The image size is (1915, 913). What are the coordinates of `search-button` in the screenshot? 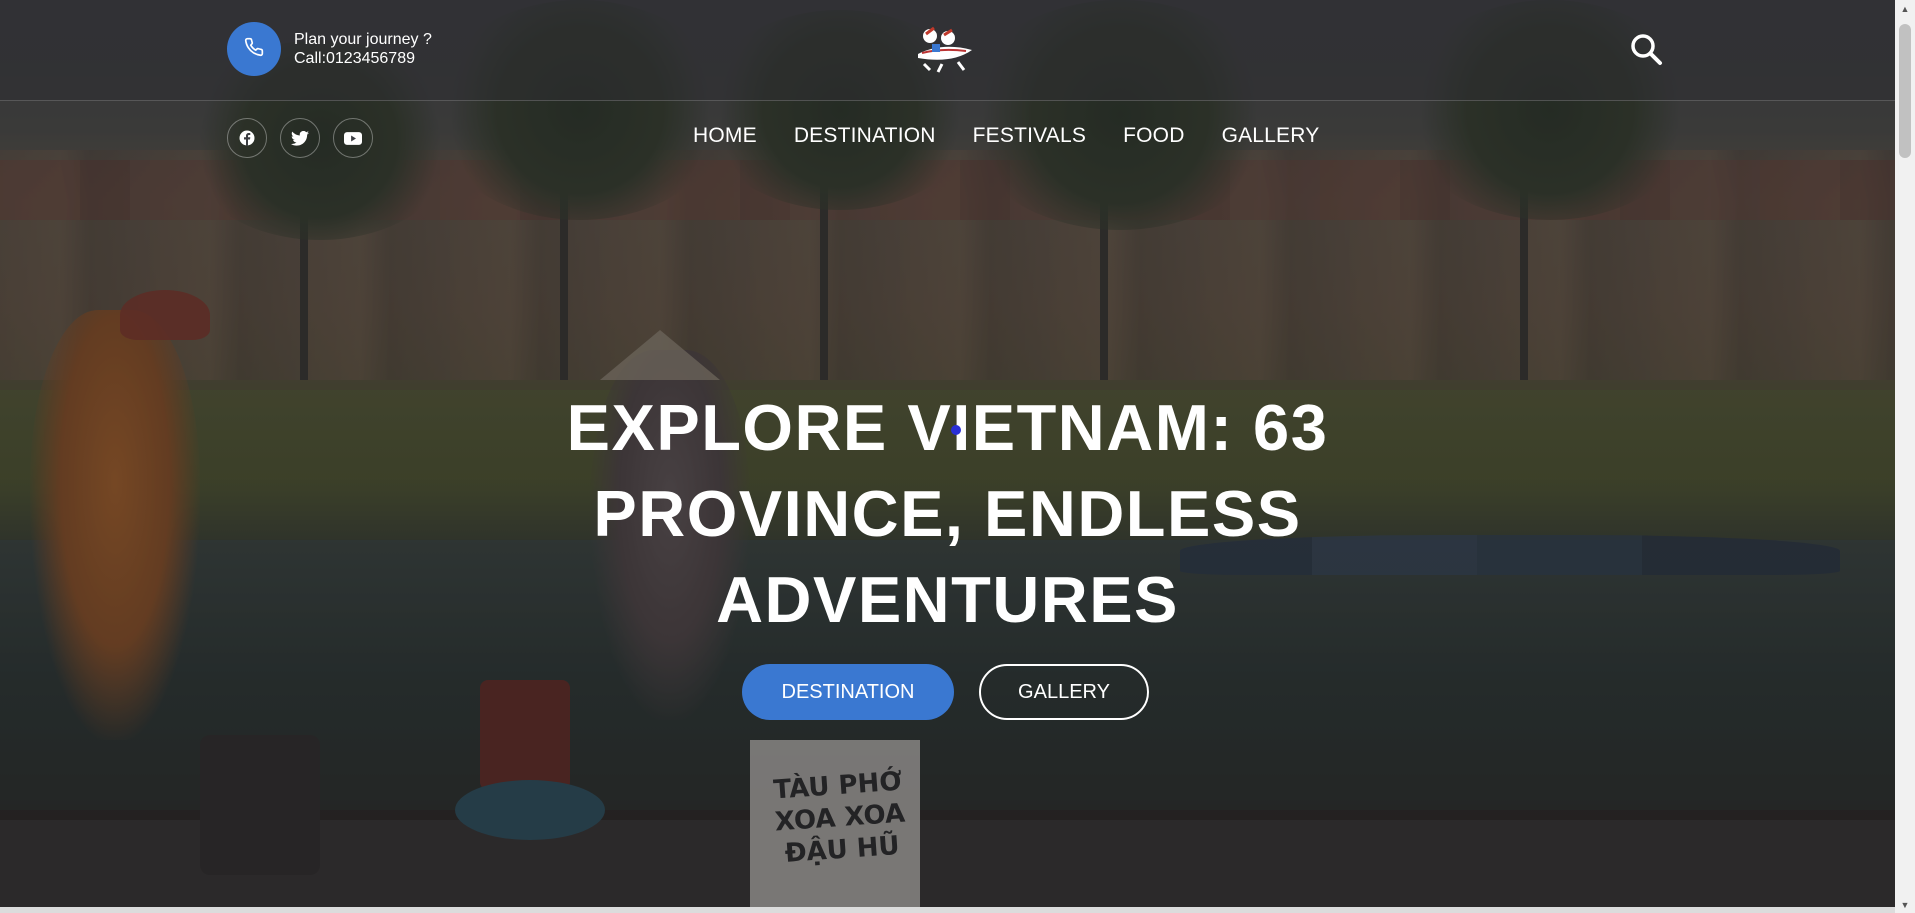 It's located at (1646, 49).